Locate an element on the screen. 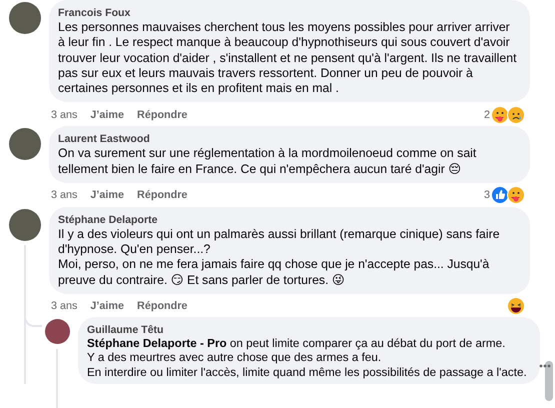  like-icon is located at coordinates (500, 195).